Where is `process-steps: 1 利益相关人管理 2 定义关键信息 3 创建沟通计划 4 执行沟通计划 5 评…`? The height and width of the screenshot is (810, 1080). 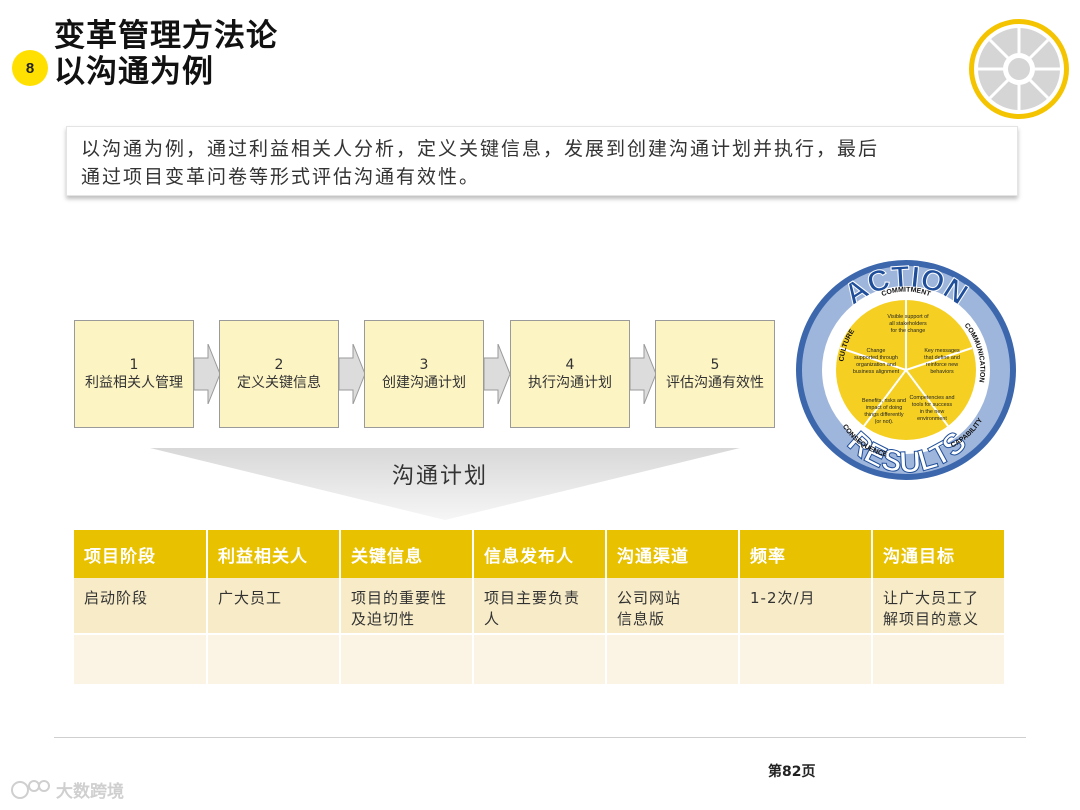 process-steps: 1 利益相关人管理 2 定义关键信息 3 创建沟通计划 4 执行沟通计划 5 评… is located at coordinates (425, 374).